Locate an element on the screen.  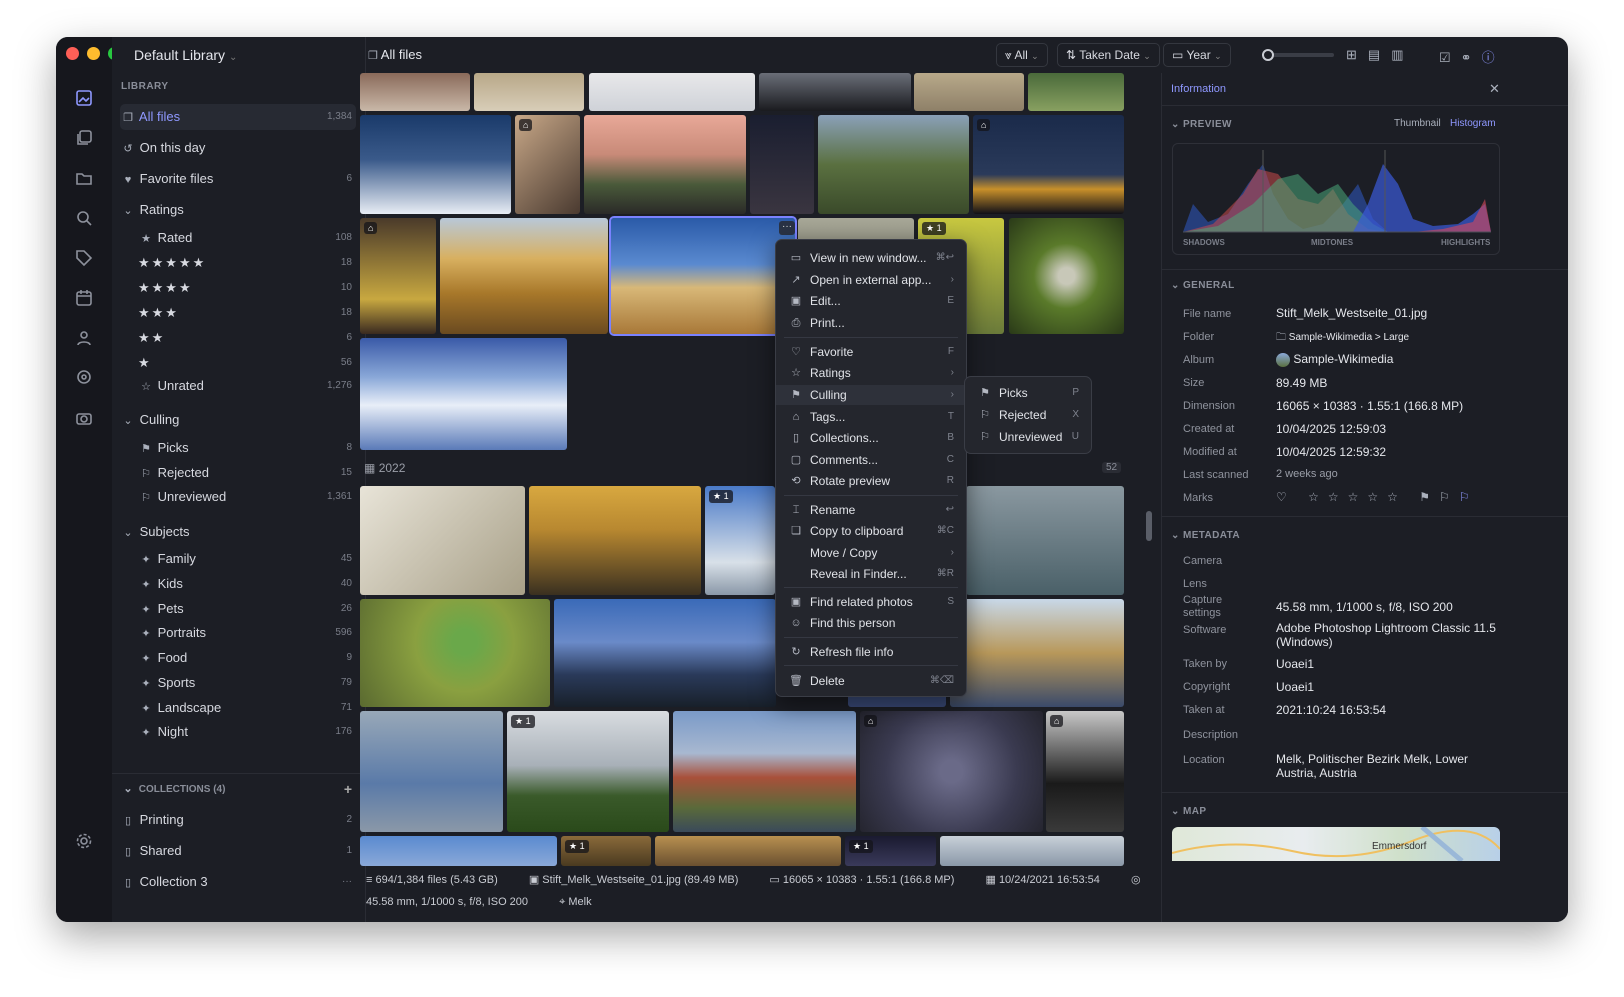
sidebar-item-night: ✦ Night 176 is located at coordinates (238, 732).